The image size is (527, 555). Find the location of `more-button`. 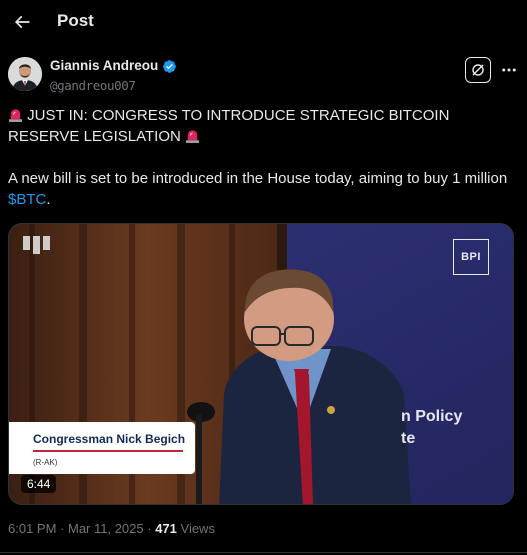

more-button is located at coordinates (509, 70).